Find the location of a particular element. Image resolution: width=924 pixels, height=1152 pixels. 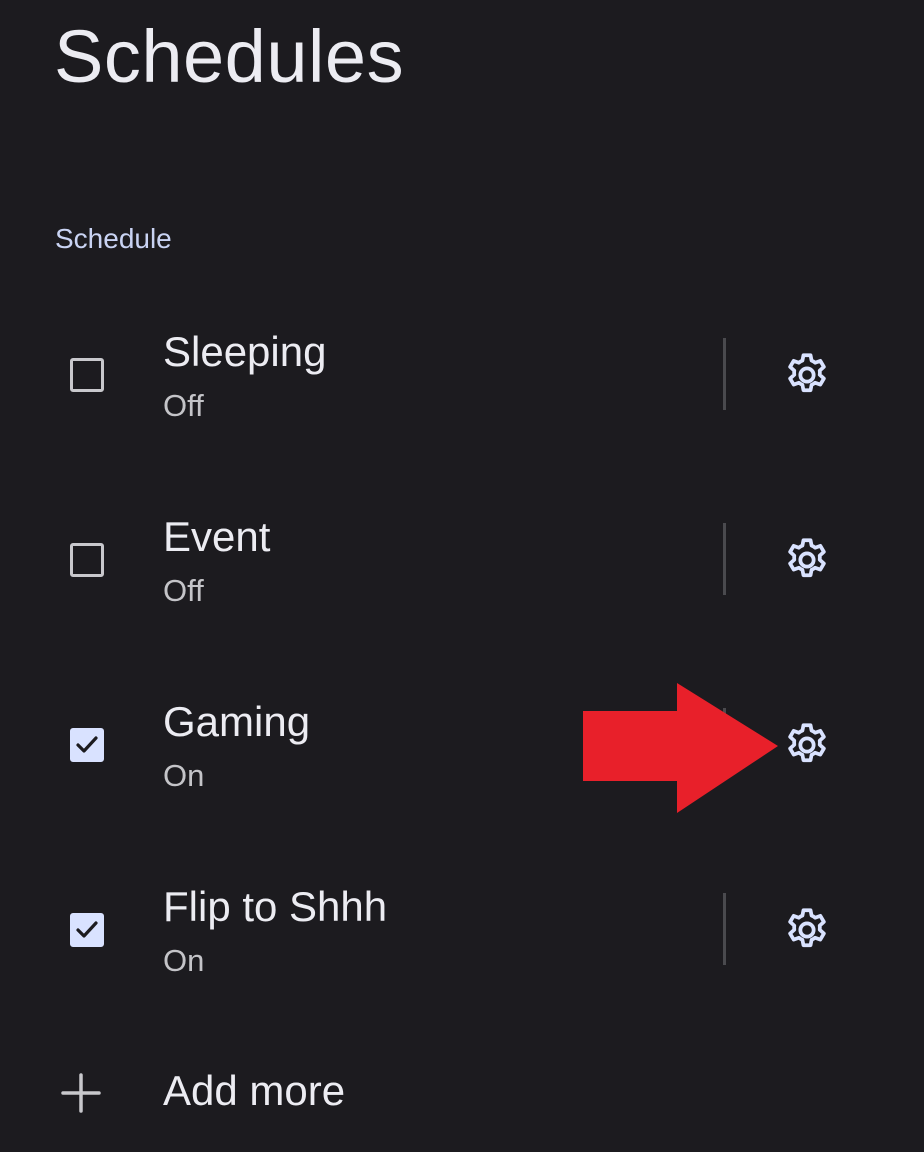

schedule-title: Gaming is located at coordinates (237, 721).